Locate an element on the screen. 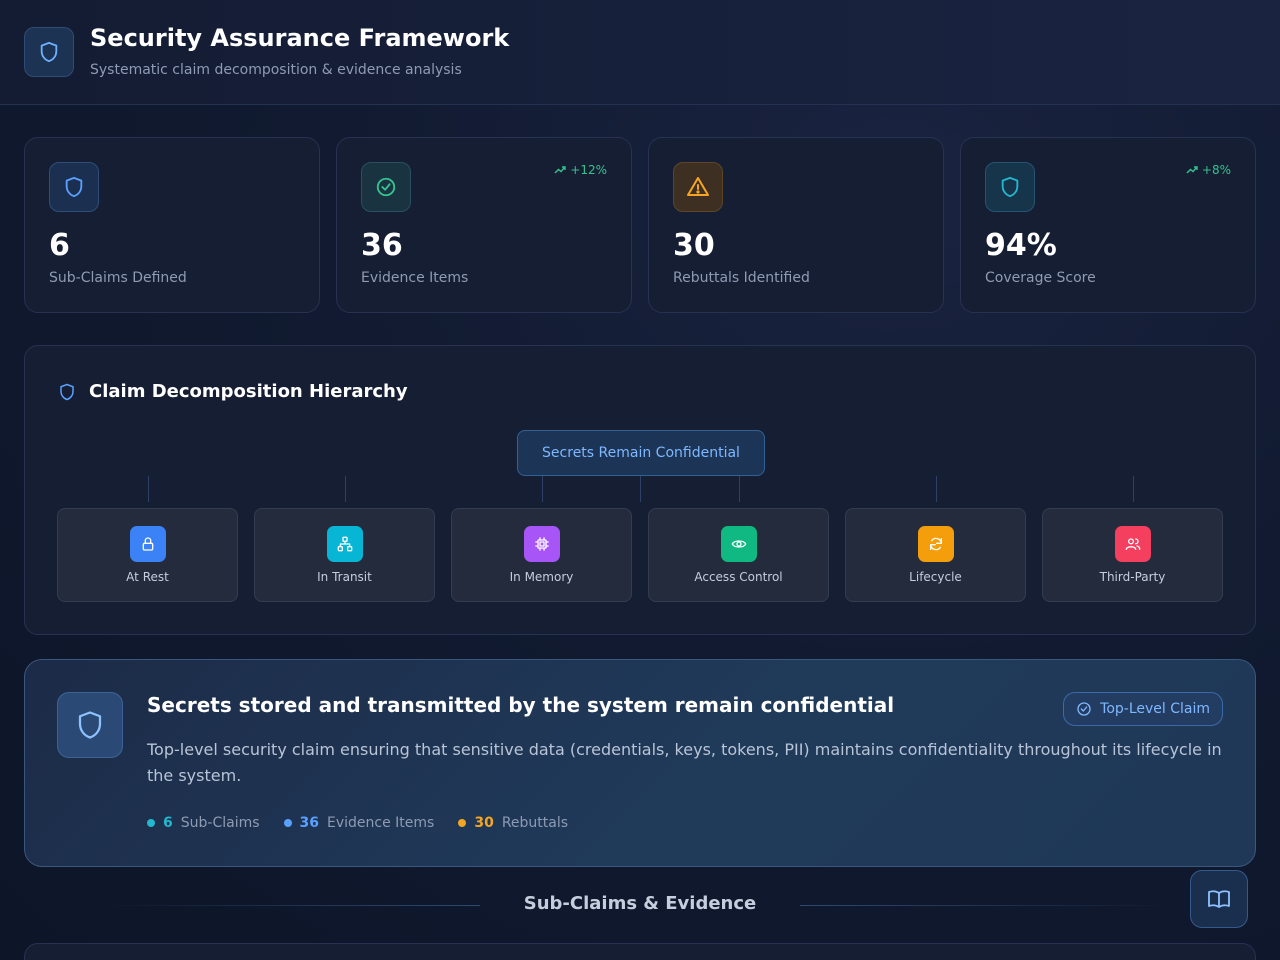 The width and height of the screenshot is (1280, 960). badge-label: Top-Level Claim is located at coordinates (1155, 709).